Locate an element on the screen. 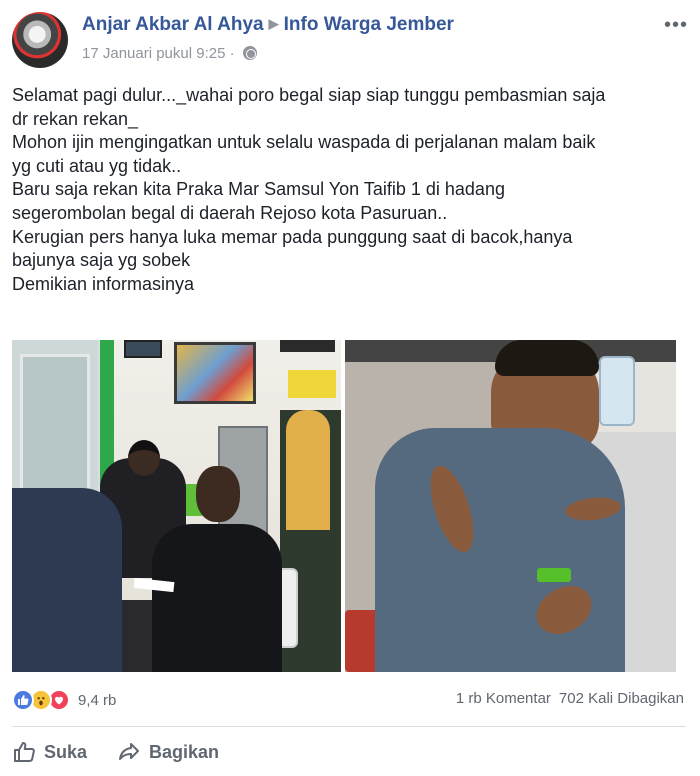 This screenshot has height=776, width=700. photo-shirt-logo is located at coordinates (554, 575).